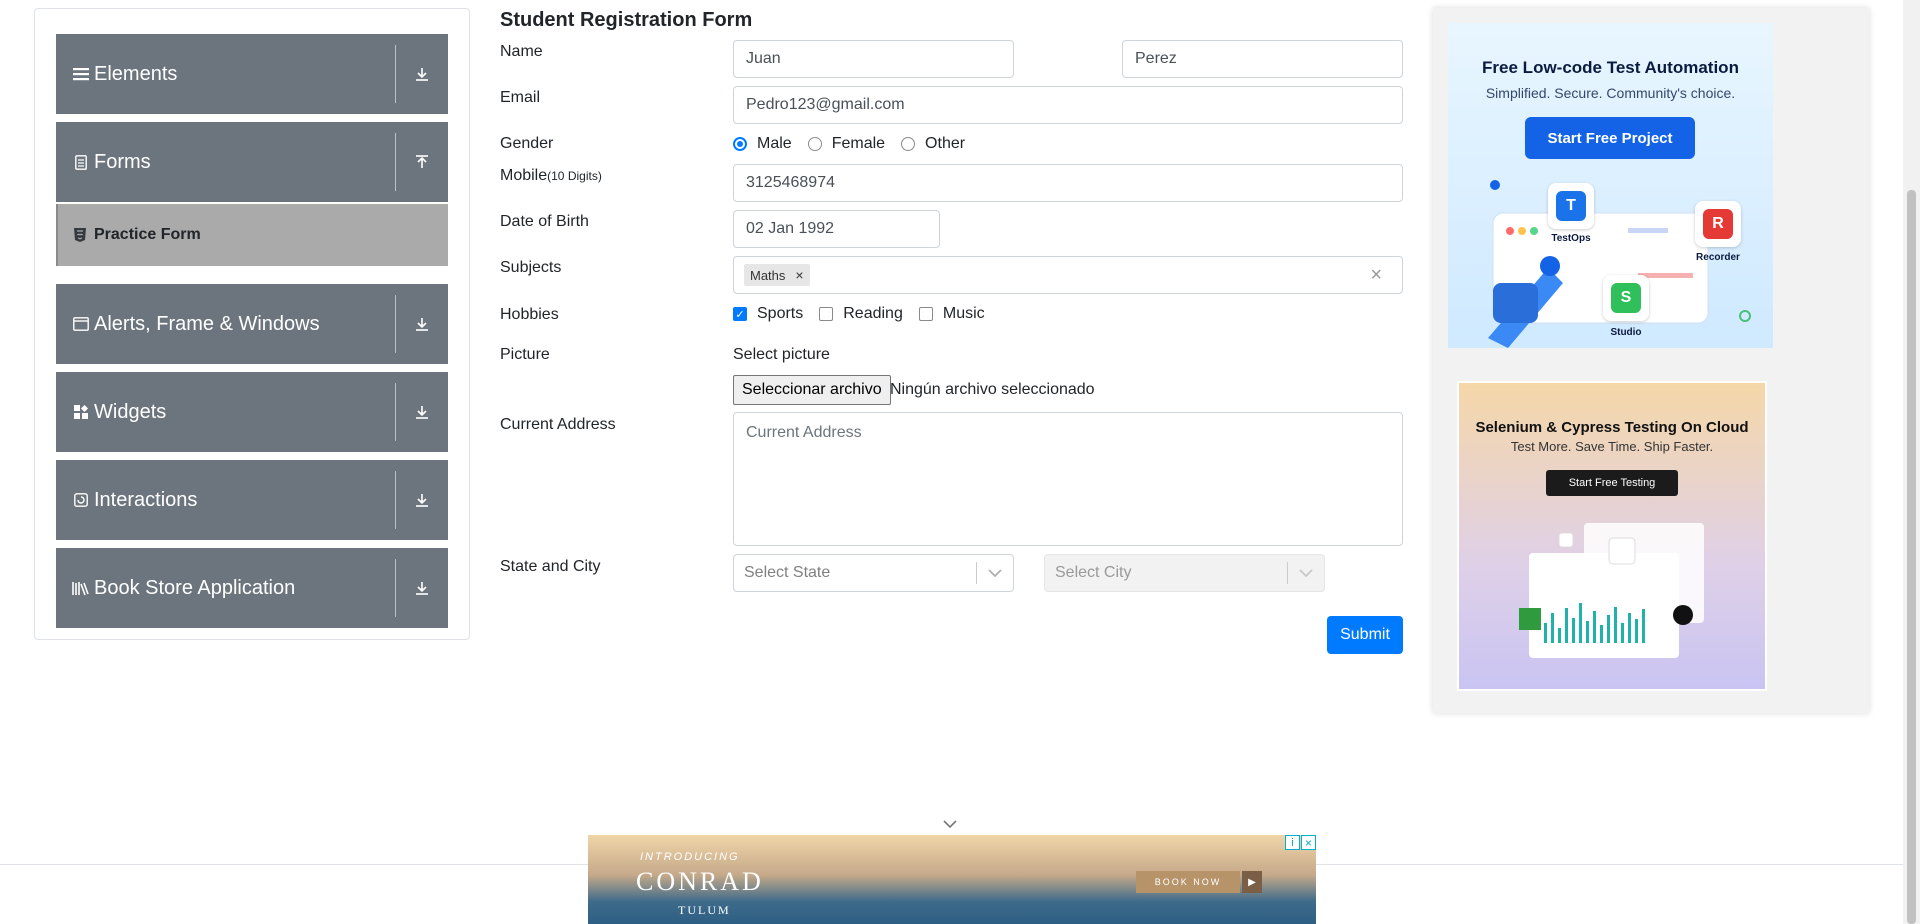 The width and height of the screenshot is (1920, 924). Describe the element at coordinates (873, 313) in the screenshot. I see `checkbox-label: Reading` at that location.